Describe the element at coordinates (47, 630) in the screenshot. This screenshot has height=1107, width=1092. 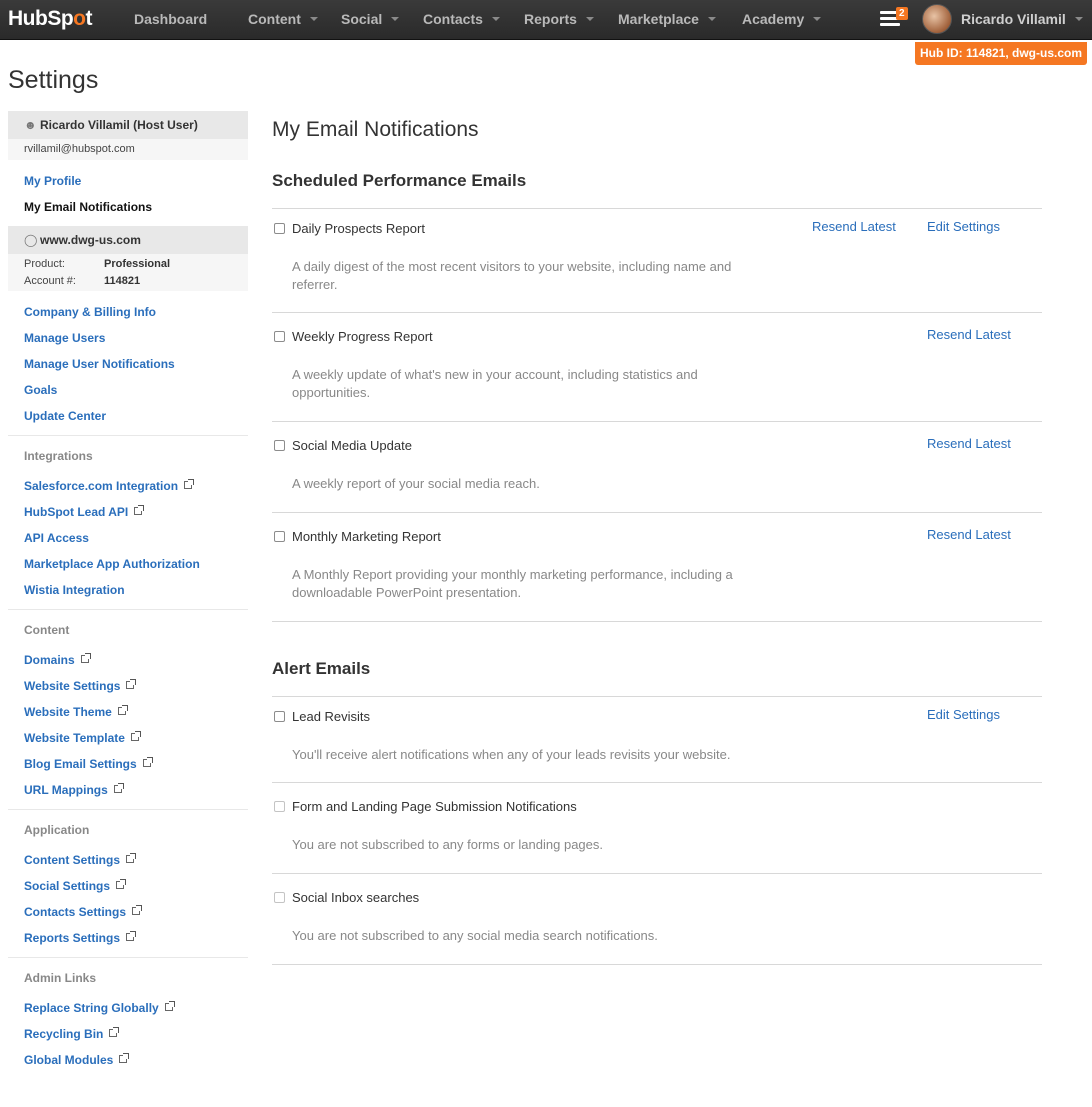
I see `section-content: Content` at that location.